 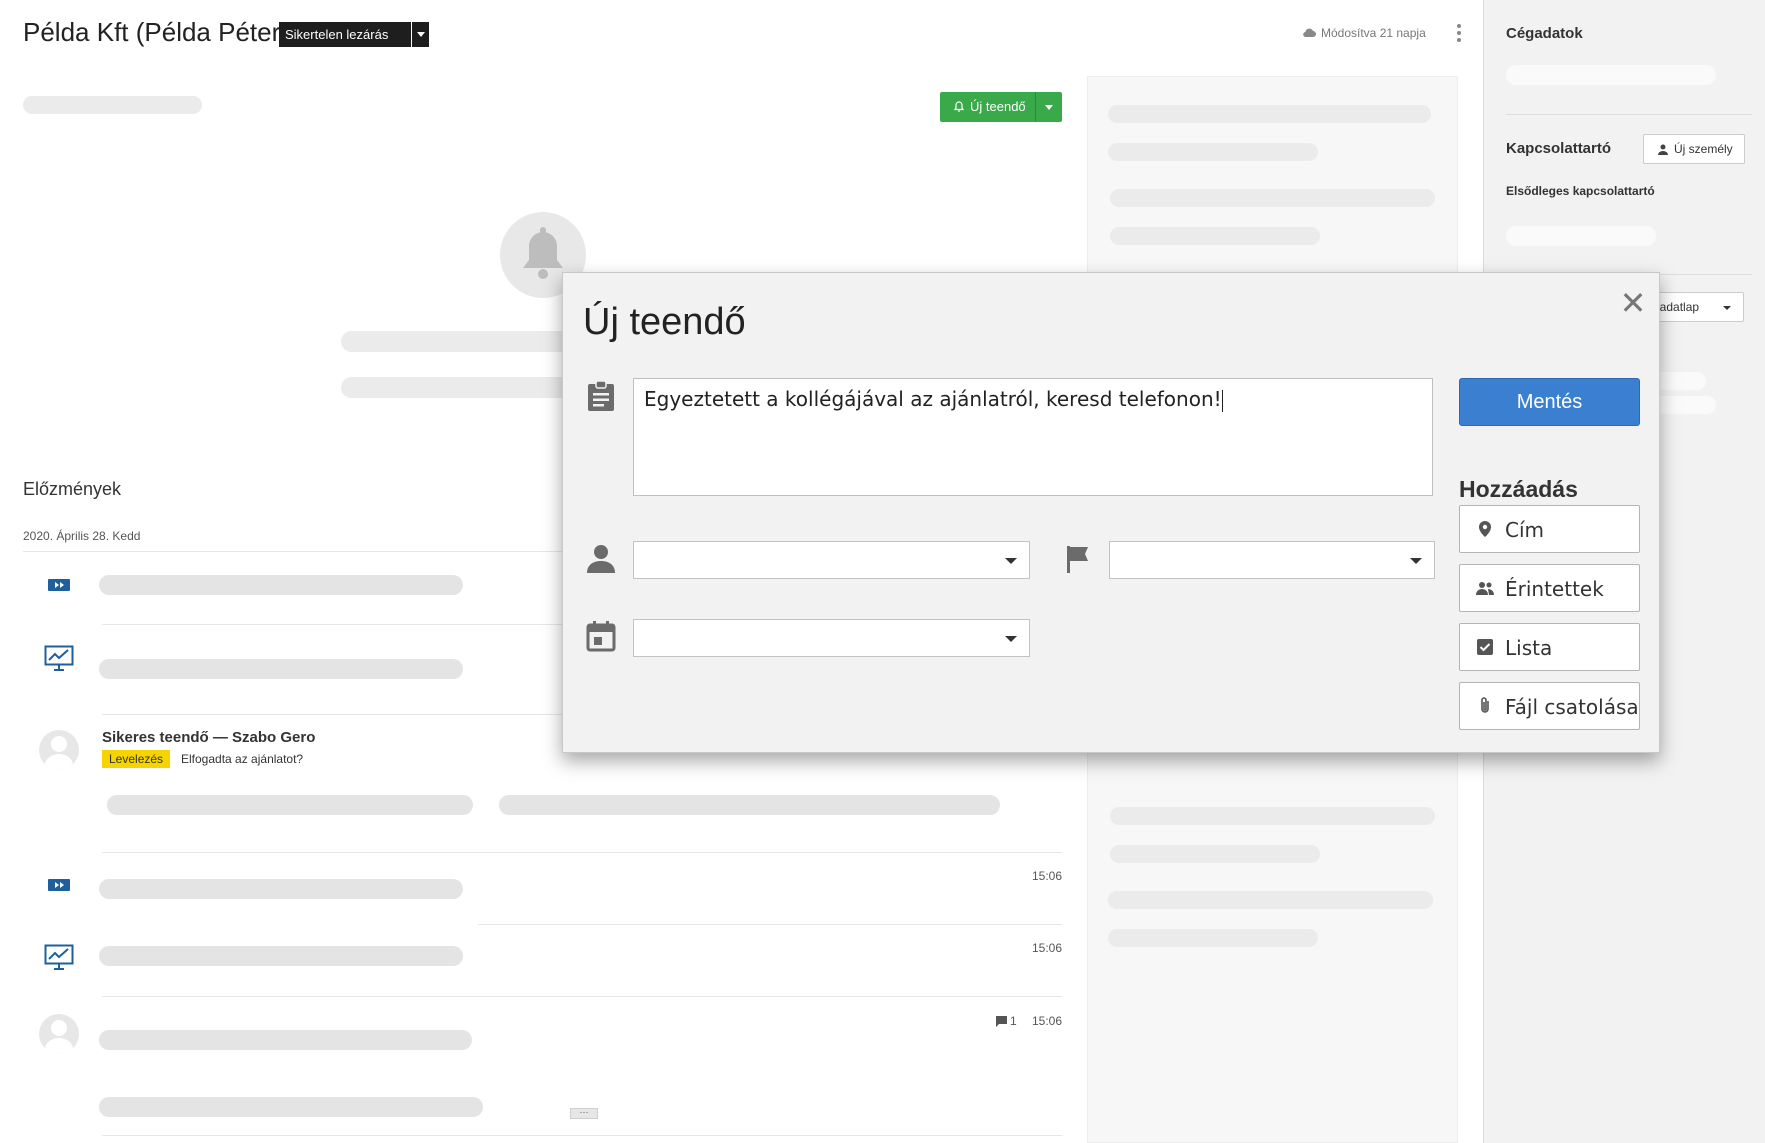 I want to click on modified-label: Módosítva 21 napja, so click(x=1373, y=33).